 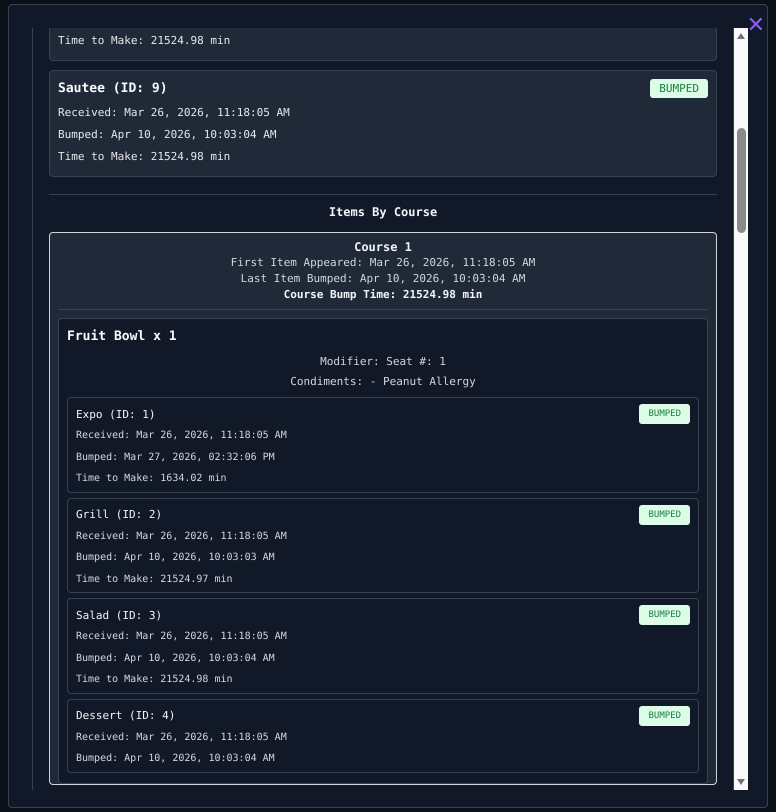 What do you see at coordinates (174, 113) in the screenshot?
I see `order-detail: Received: Mar 26, 2026, 11:18:05 AM` at bounding box center [174, 113].